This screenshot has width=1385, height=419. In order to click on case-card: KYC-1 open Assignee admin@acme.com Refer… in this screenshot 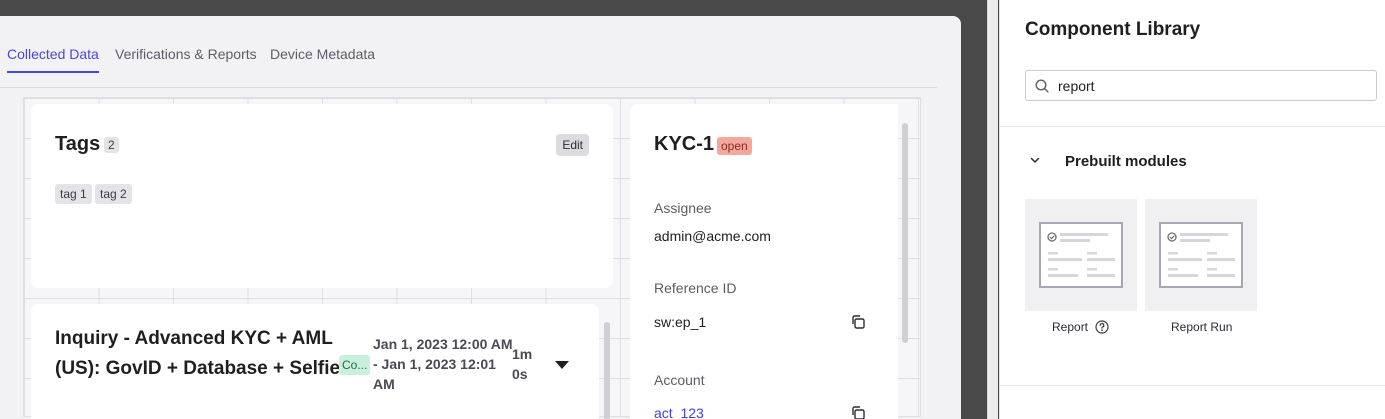, I will do `click(764, 261)`.